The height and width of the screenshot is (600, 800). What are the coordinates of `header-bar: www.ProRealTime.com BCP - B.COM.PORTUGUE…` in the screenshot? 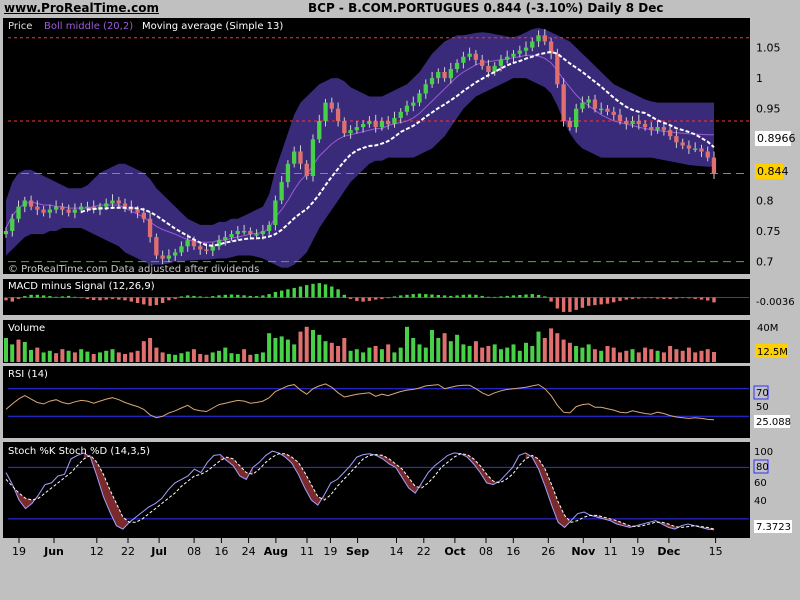 It's located at (400, 8).